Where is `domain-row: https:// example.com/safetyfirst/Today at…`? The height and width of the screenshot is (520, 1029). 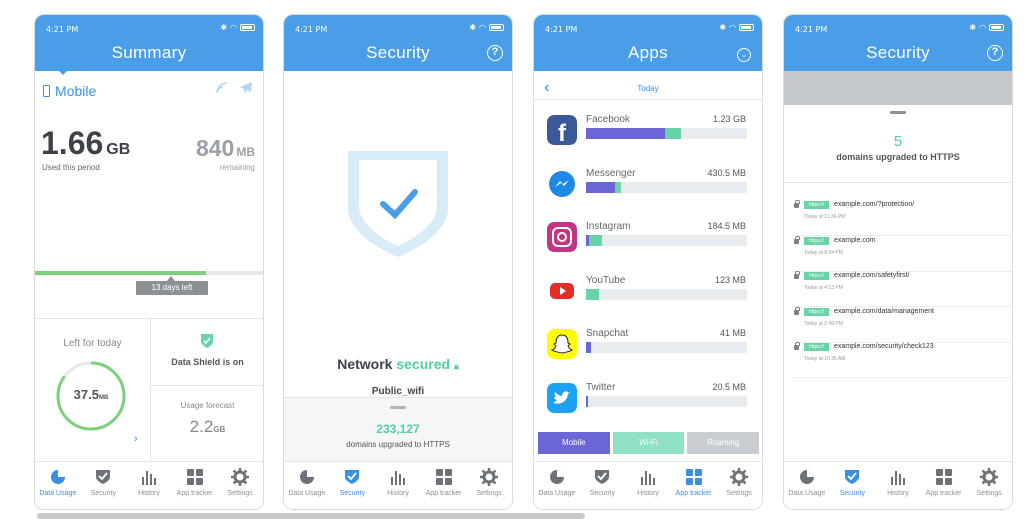
domain-row: https:// example.com/safetyfirst/Today at… is located at coordinates (902, 289).